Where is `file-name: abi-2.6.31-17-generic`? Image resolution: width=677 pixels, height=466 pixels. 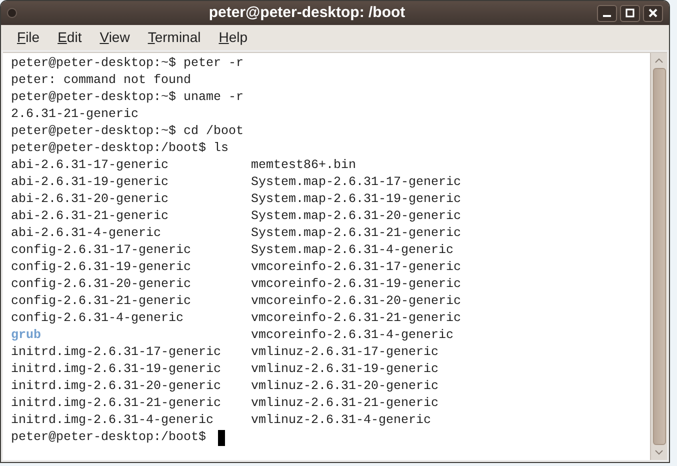 file-name: abi-2.6.31-17-generic is located at coordinates (90, 165).